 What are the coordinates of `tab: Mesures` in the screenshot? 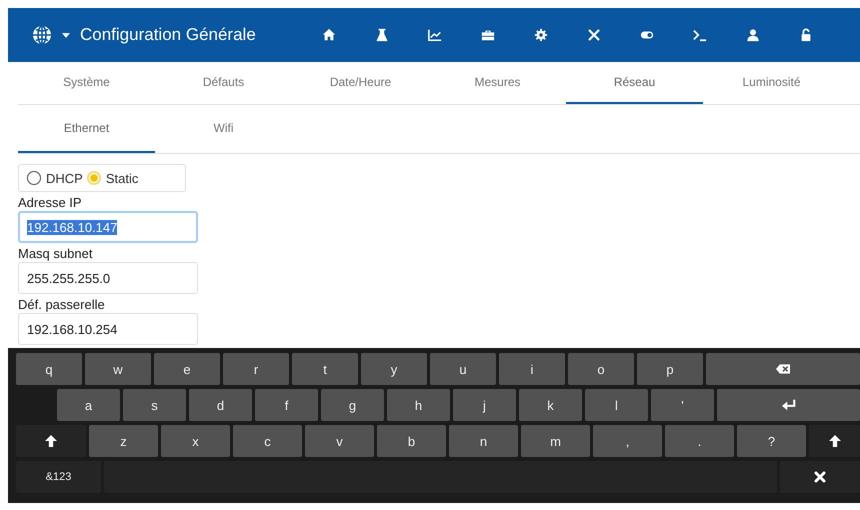 It's located at (497, 83).